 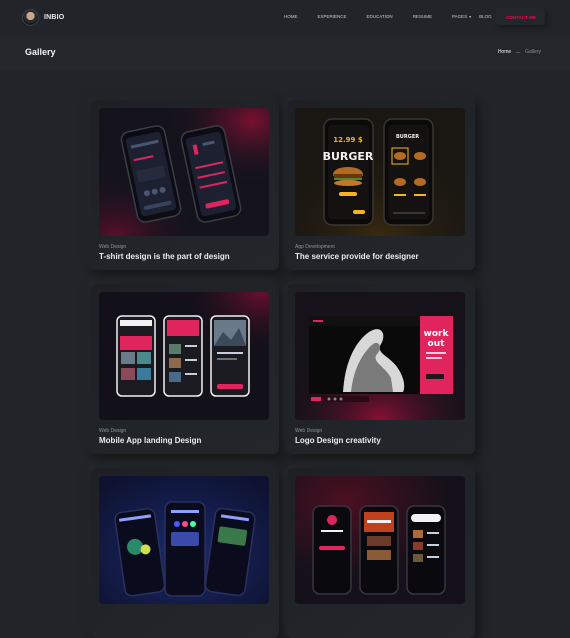 What do you see at coordinates (285, 53) in the screenshot?
I see `page-titlebar: Gallery Home Gallery` at bounding box center [285, 53].